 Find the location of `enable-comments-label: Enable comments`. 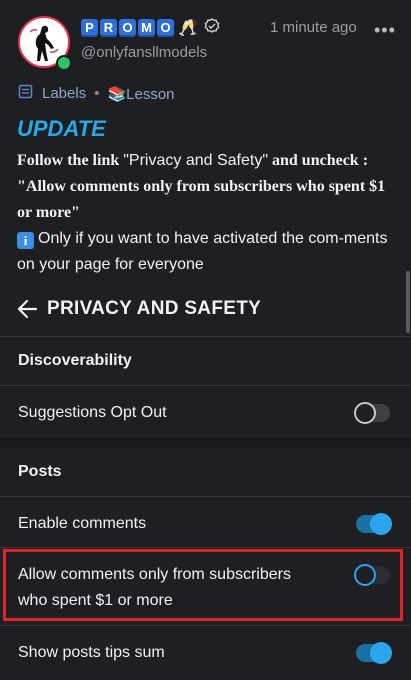

enable-comments-label: Enable comments is located at coordinates (82, 523).